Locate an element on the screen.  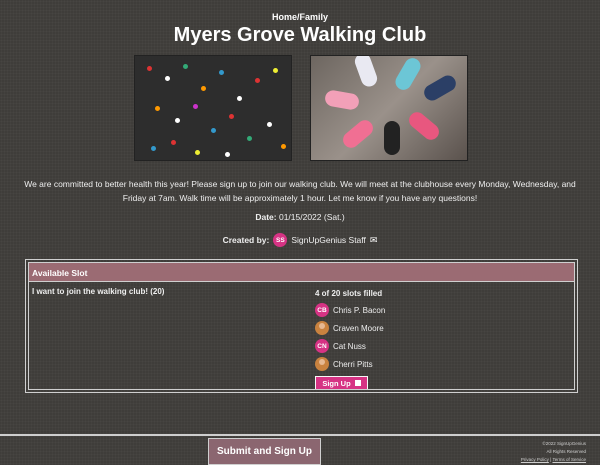
privacy-policy-link: Privacy Policy is located at coordinates (535, 459).